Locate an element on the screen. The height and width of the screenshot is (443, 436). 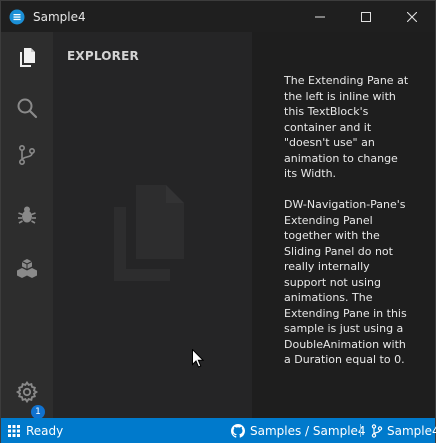
status-ready: Ready is located at coordinates (35, 430).